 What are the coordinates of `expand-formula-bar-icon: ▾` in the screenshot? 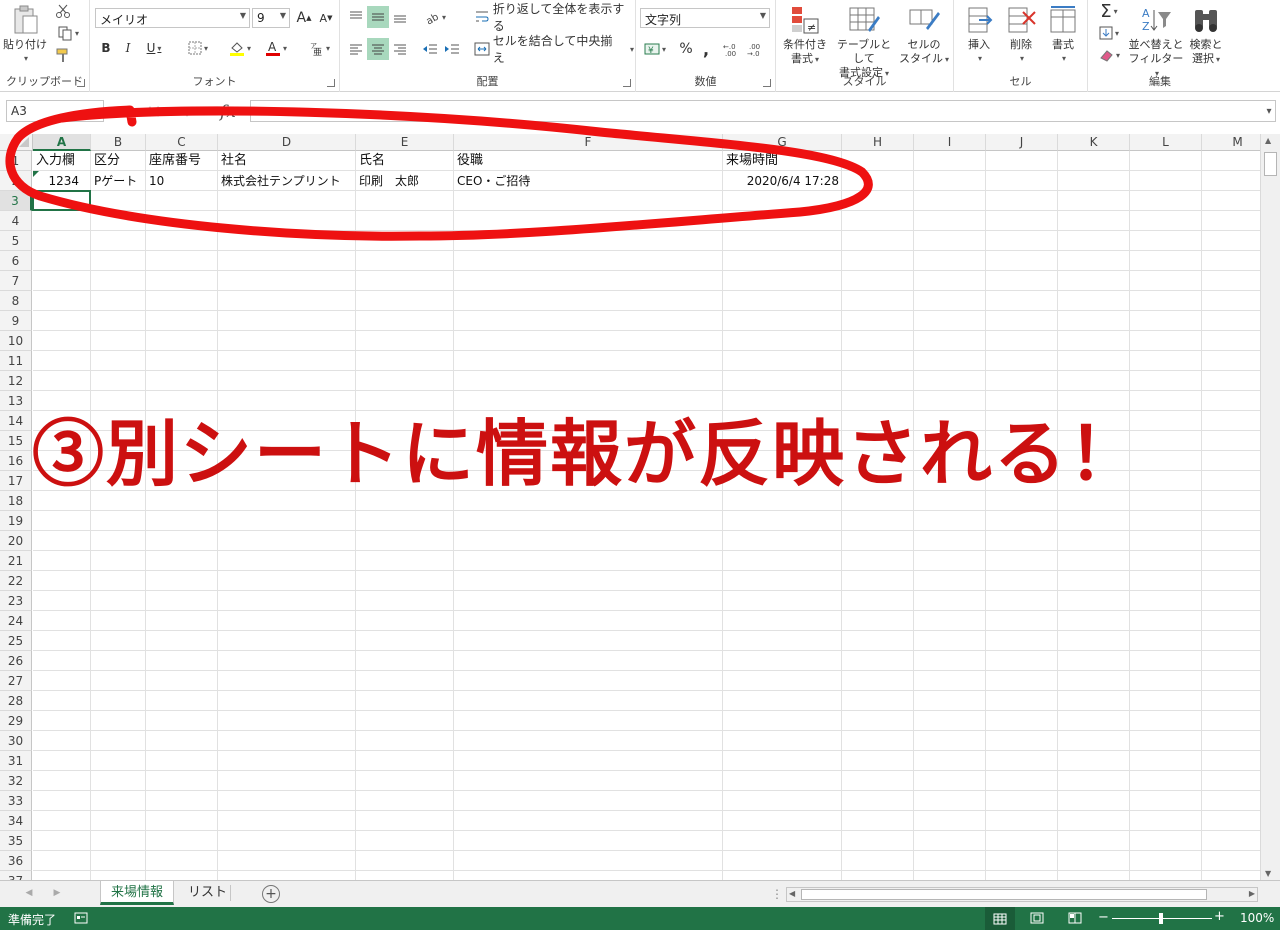 It's located at (1269, 111).